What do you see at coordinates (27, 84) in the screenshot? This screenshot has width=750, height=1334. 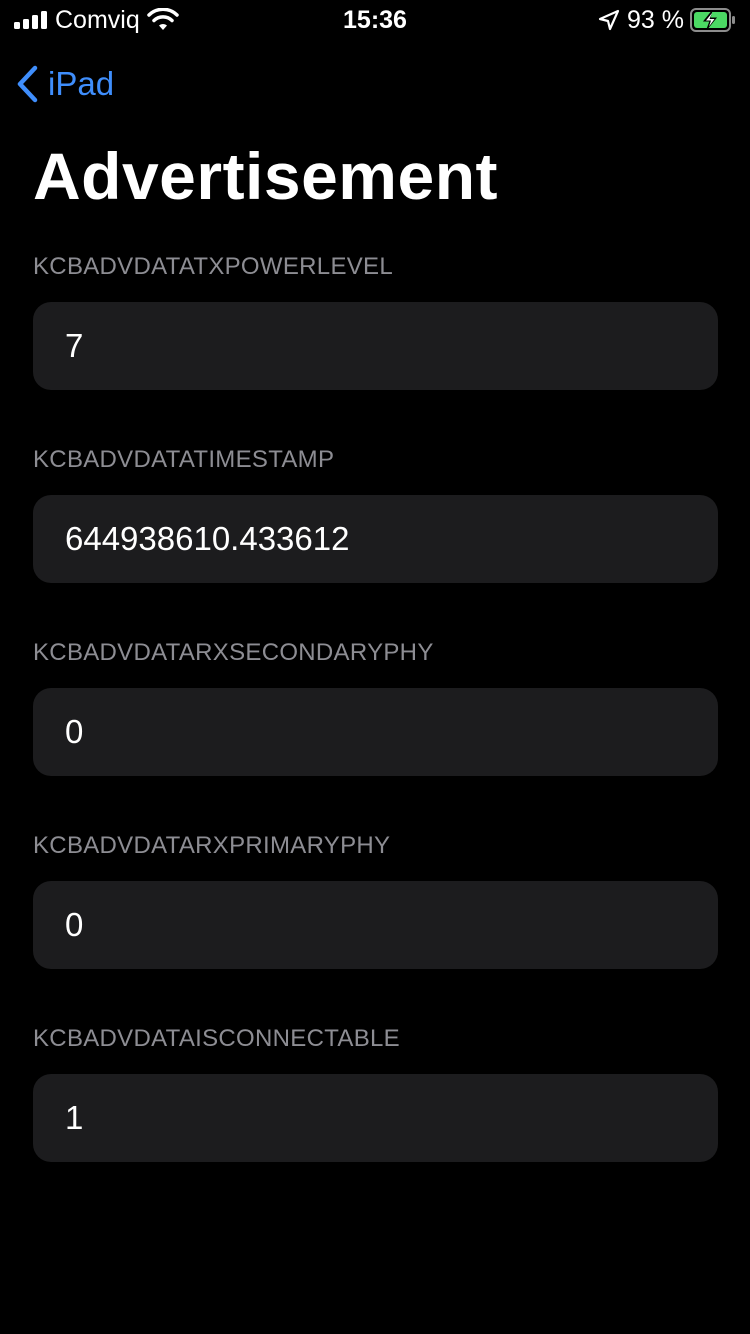 I see `chevron-left-icon` at bounding box center [27, 84].